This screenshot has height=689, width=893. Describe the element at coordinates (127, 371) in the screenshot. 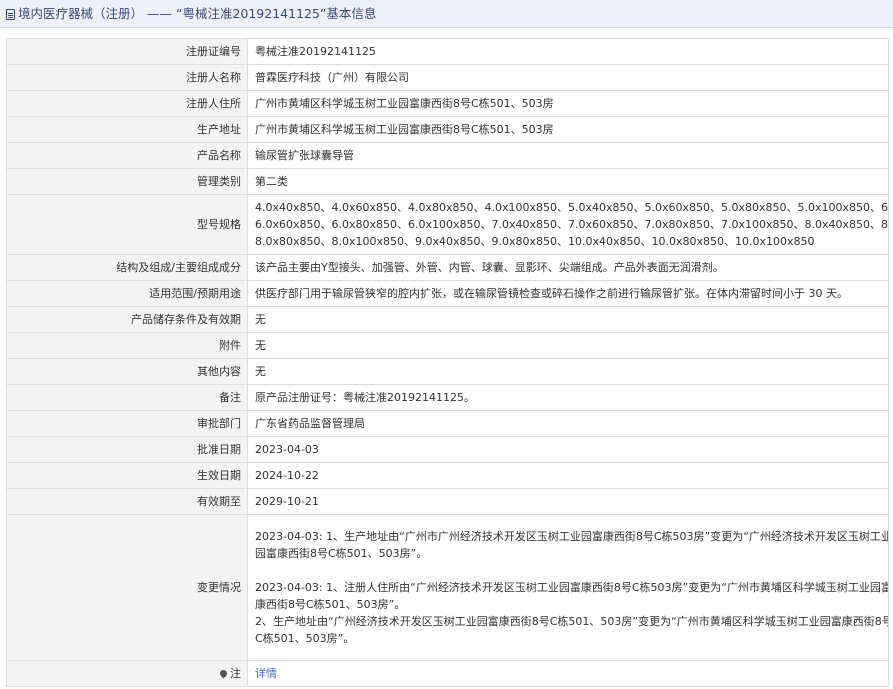

I see `label-other: 其他内容` at that location.